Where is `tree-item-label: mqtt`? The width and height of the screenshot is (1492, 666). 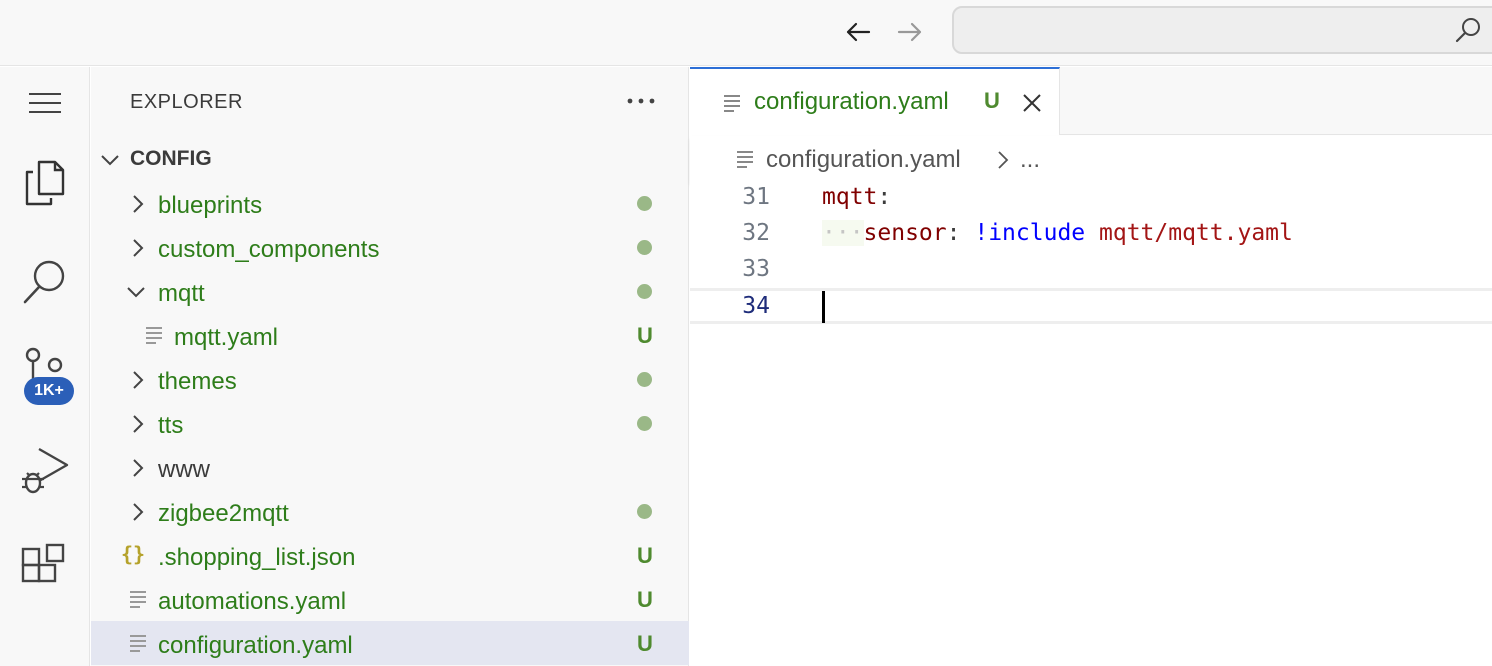
tree-item-label: mqtt is located at coordinates (181, 293).